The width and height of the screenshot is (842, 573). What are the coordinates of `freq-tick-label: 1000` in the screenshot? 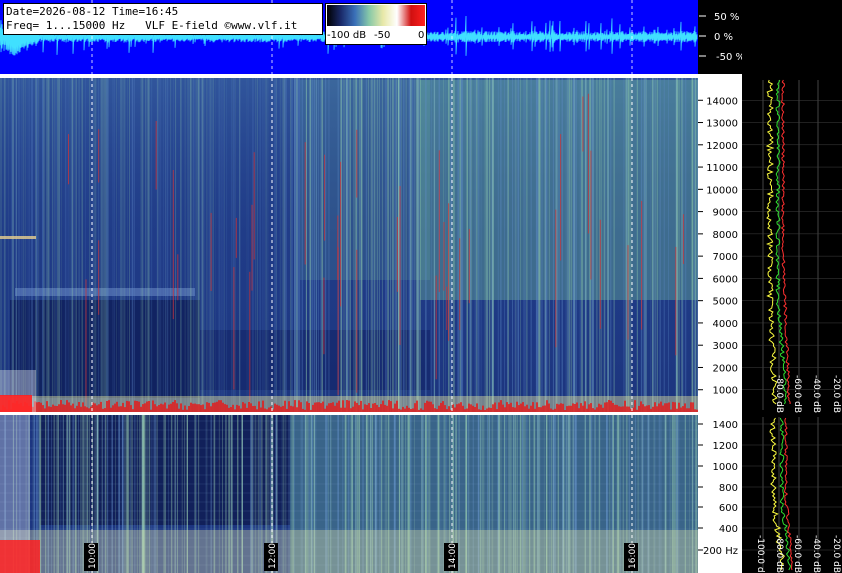 It's located at (725, 391).